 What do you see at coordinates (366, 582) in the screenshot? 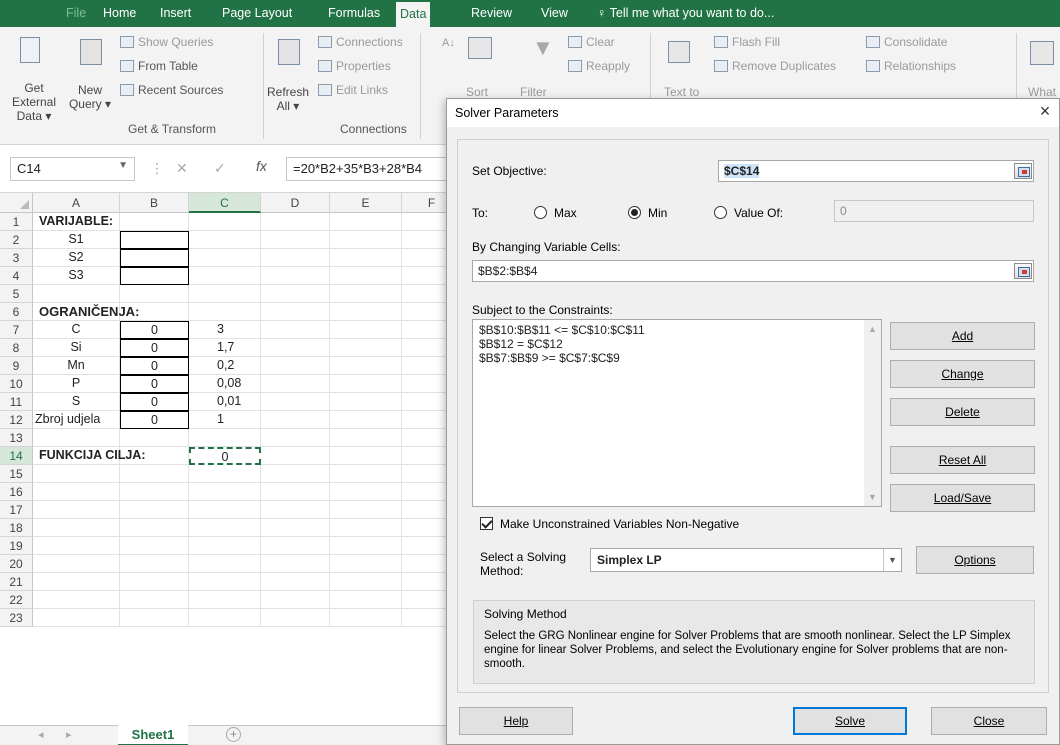
I see `cell-e21` at bounding box center [366, 582].